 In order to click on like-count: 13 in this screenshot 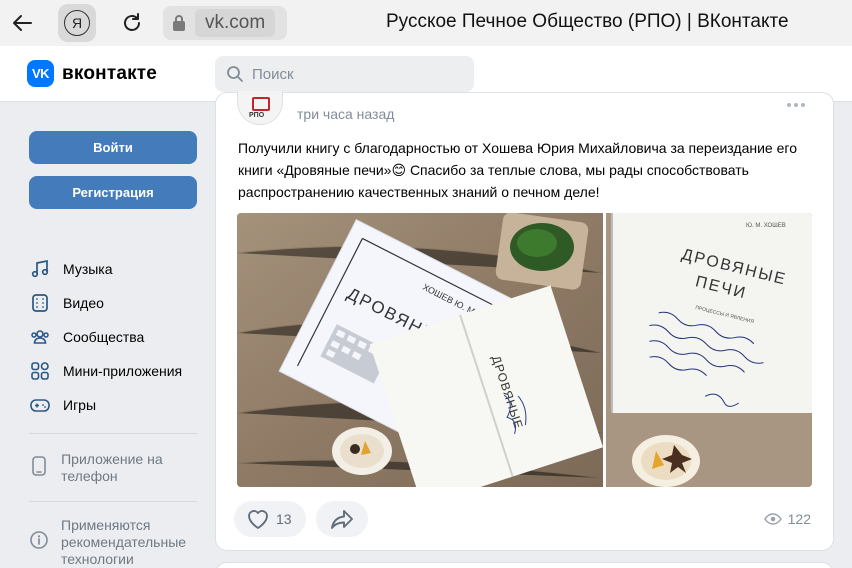, I will do `click(284, 519)`.